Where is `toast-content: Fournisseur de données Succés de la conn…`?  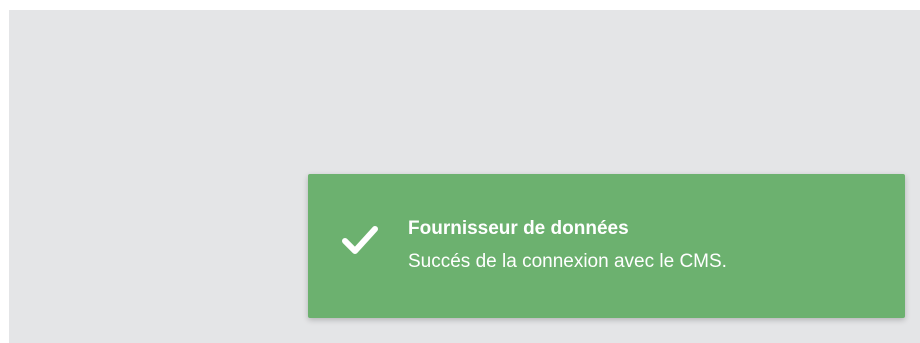 toast-content: Fournisseur de données Succés de la conn… is located at coordinates (646, 245).